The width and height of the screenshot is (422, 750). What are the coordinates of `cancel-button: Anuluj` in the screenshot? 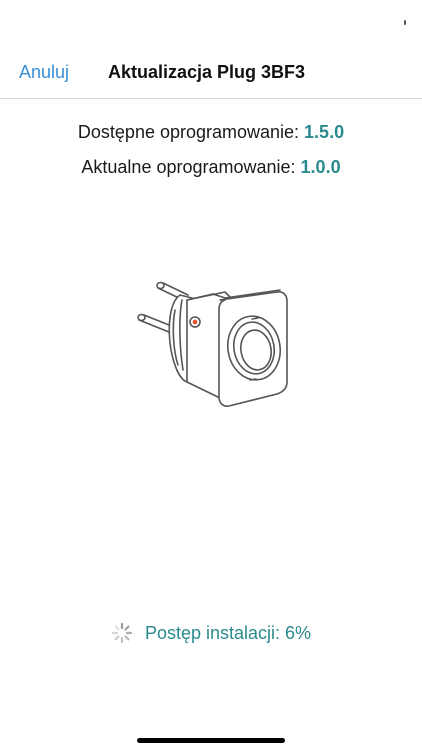 It's located at (44, 72).